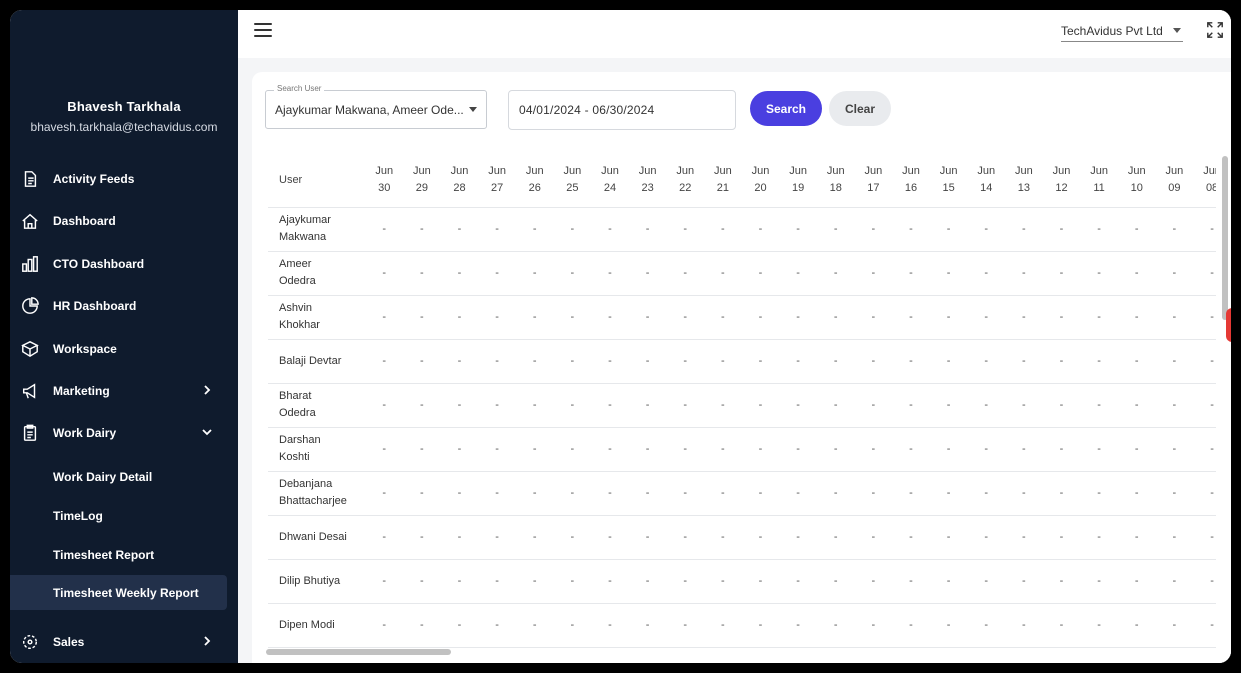 The width and height of the screenshot is (1241, 673). What do you see at coordinates (317, 181) in the screenshot?
I see `column-header-user: User` at bounding box center [317, 181].